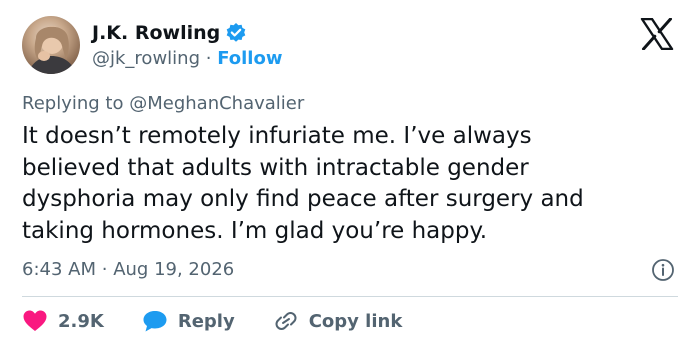  Describe the element at coordinates (657, 34) in the screenshot. I see `x-logo-icon` at that location.